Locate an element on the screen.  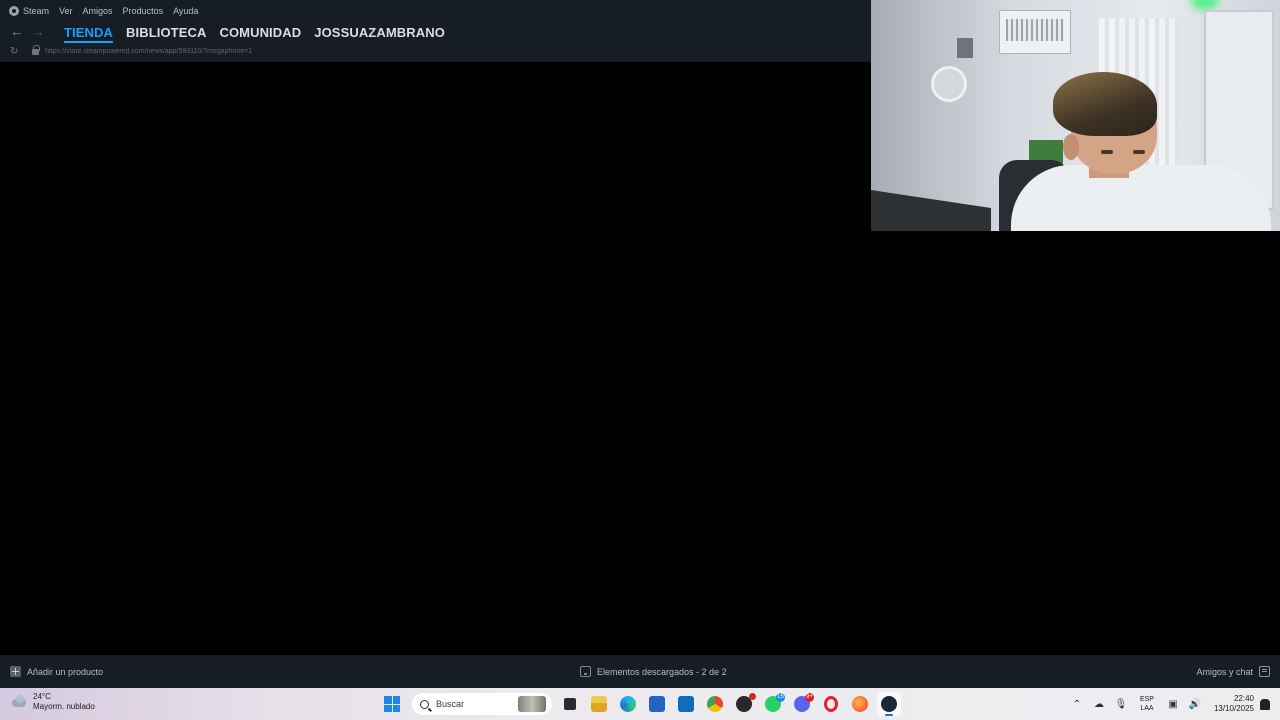
opera-button is located at coordinates (831, 704).